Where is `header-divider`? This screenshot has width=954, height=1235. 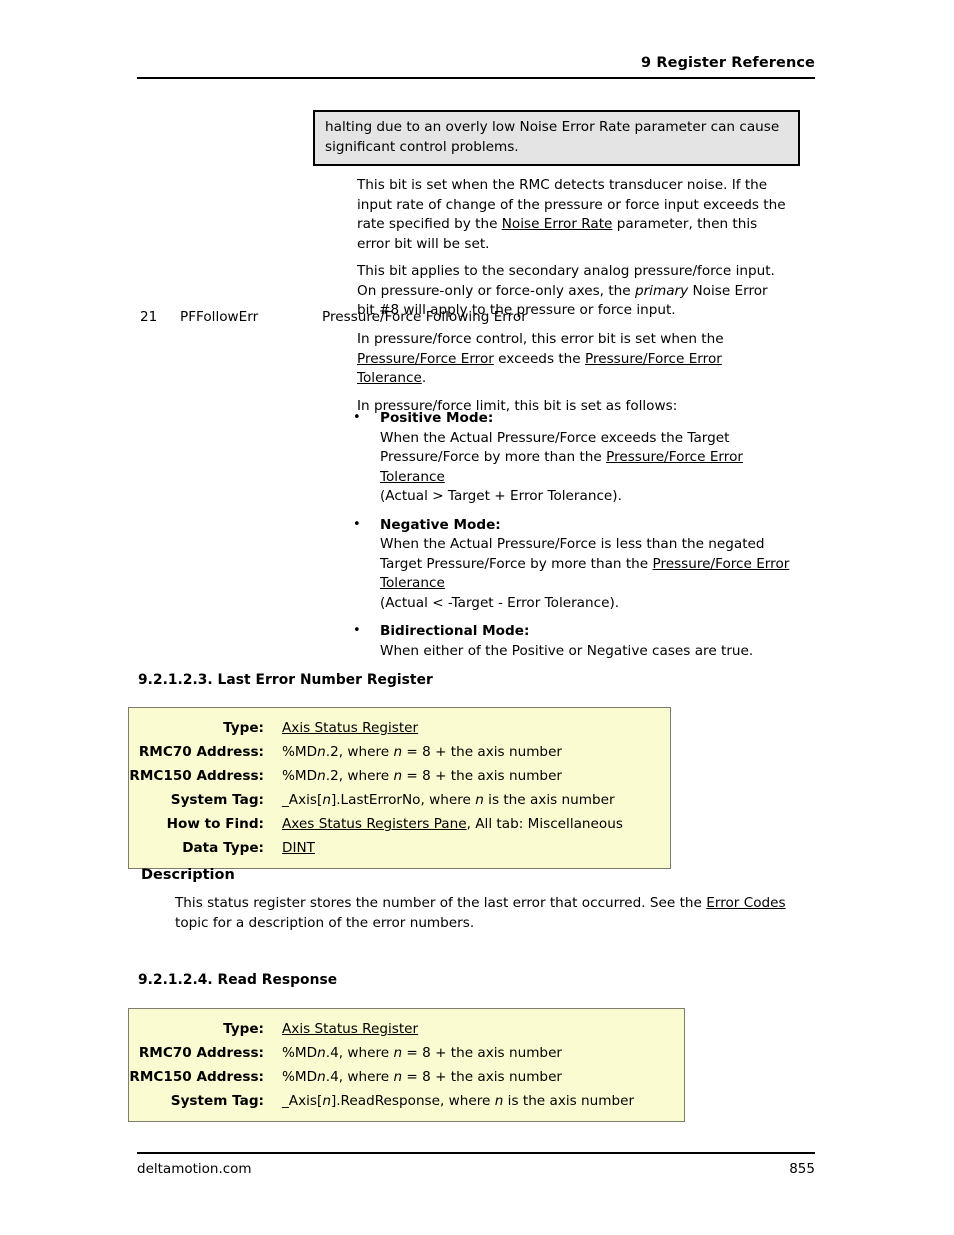 header-divider is located at coordinates (476, 78).